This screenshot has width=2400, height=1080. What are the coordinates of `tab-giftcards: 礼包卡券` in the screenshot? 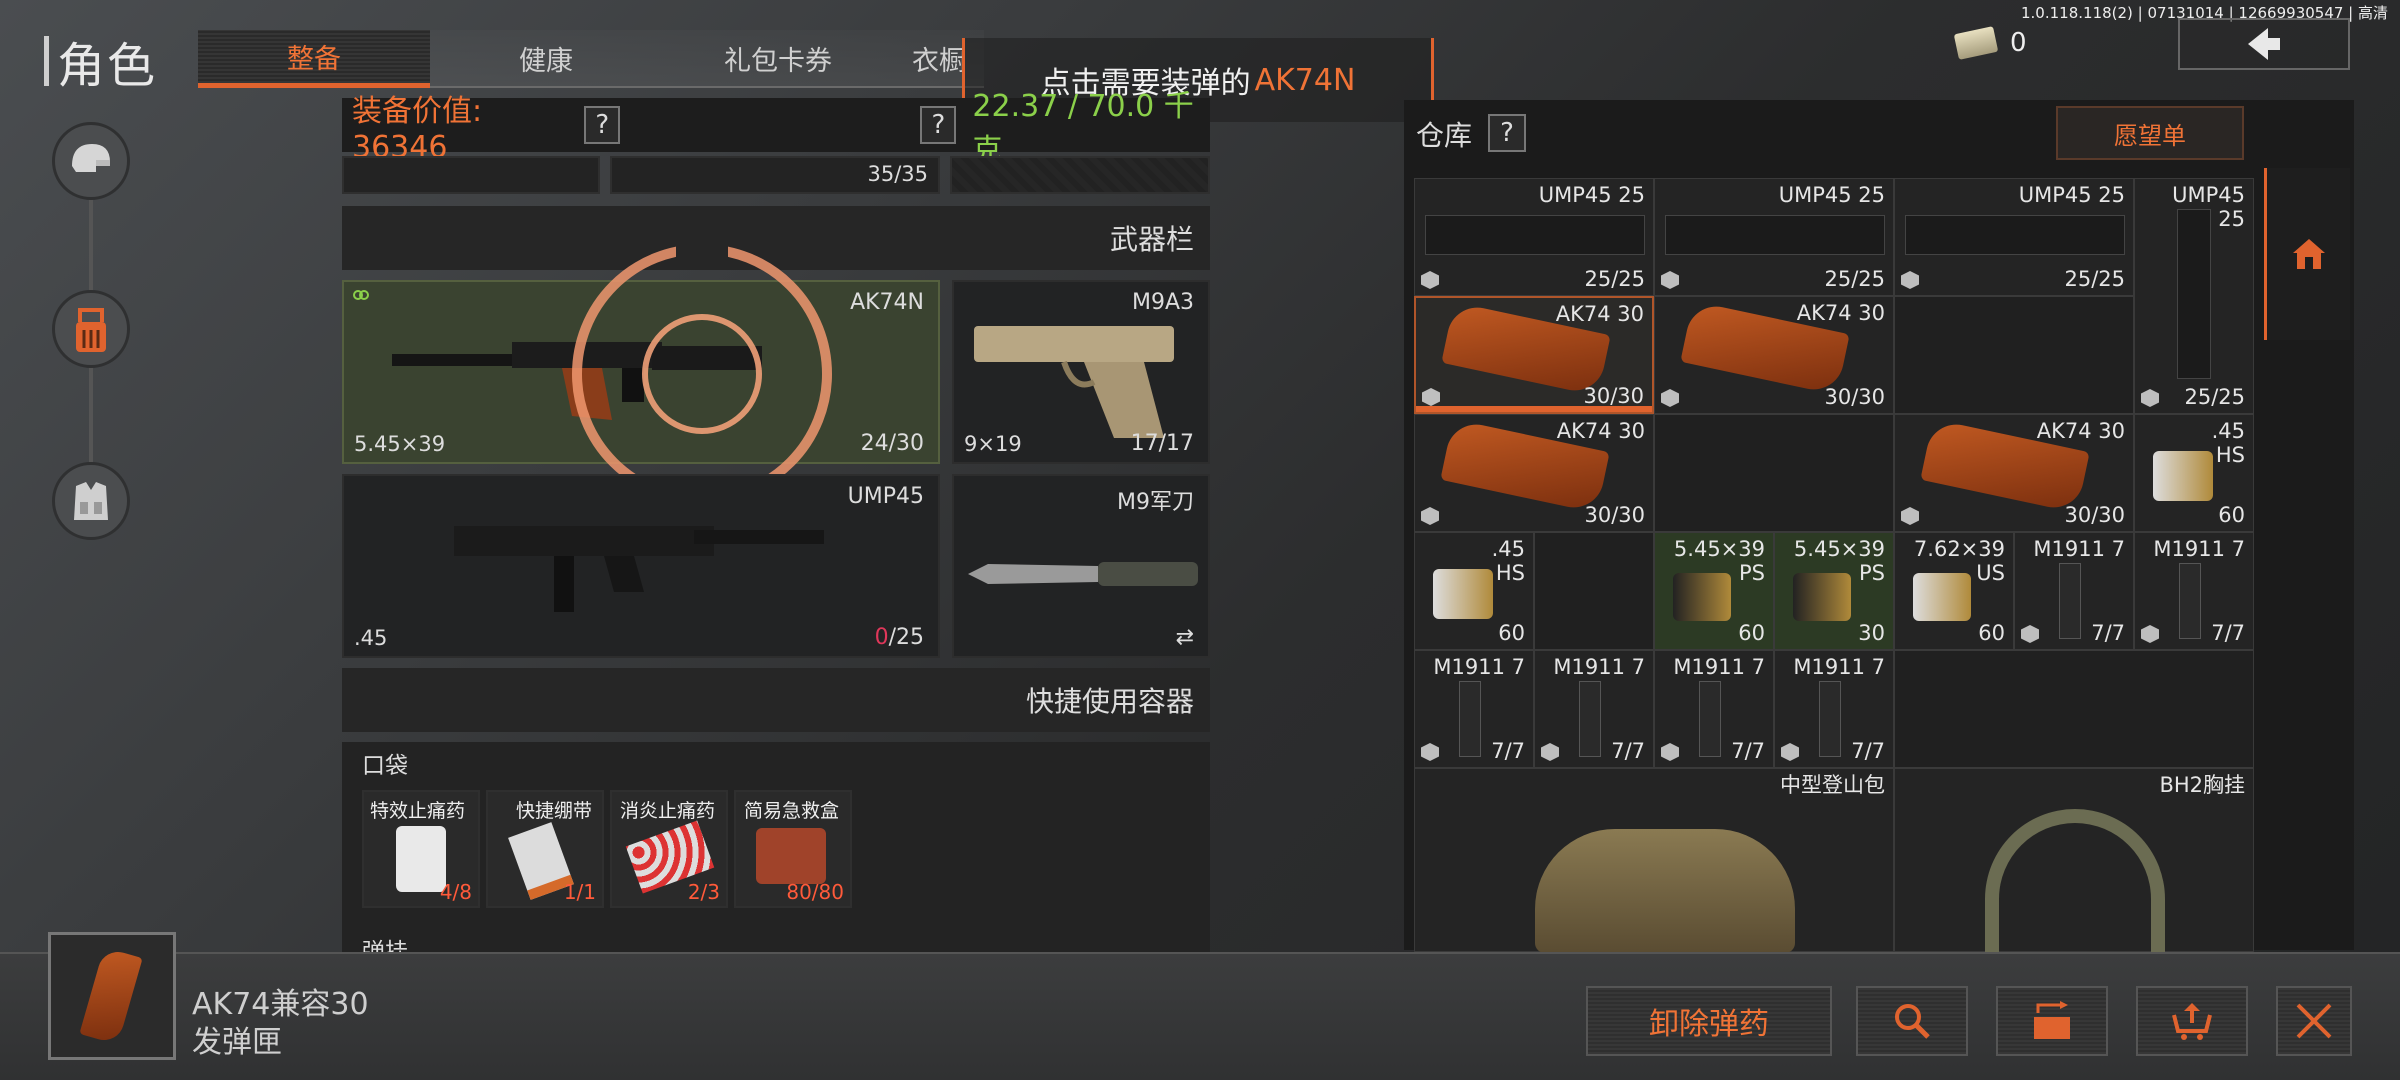 It's located at (778, 59).